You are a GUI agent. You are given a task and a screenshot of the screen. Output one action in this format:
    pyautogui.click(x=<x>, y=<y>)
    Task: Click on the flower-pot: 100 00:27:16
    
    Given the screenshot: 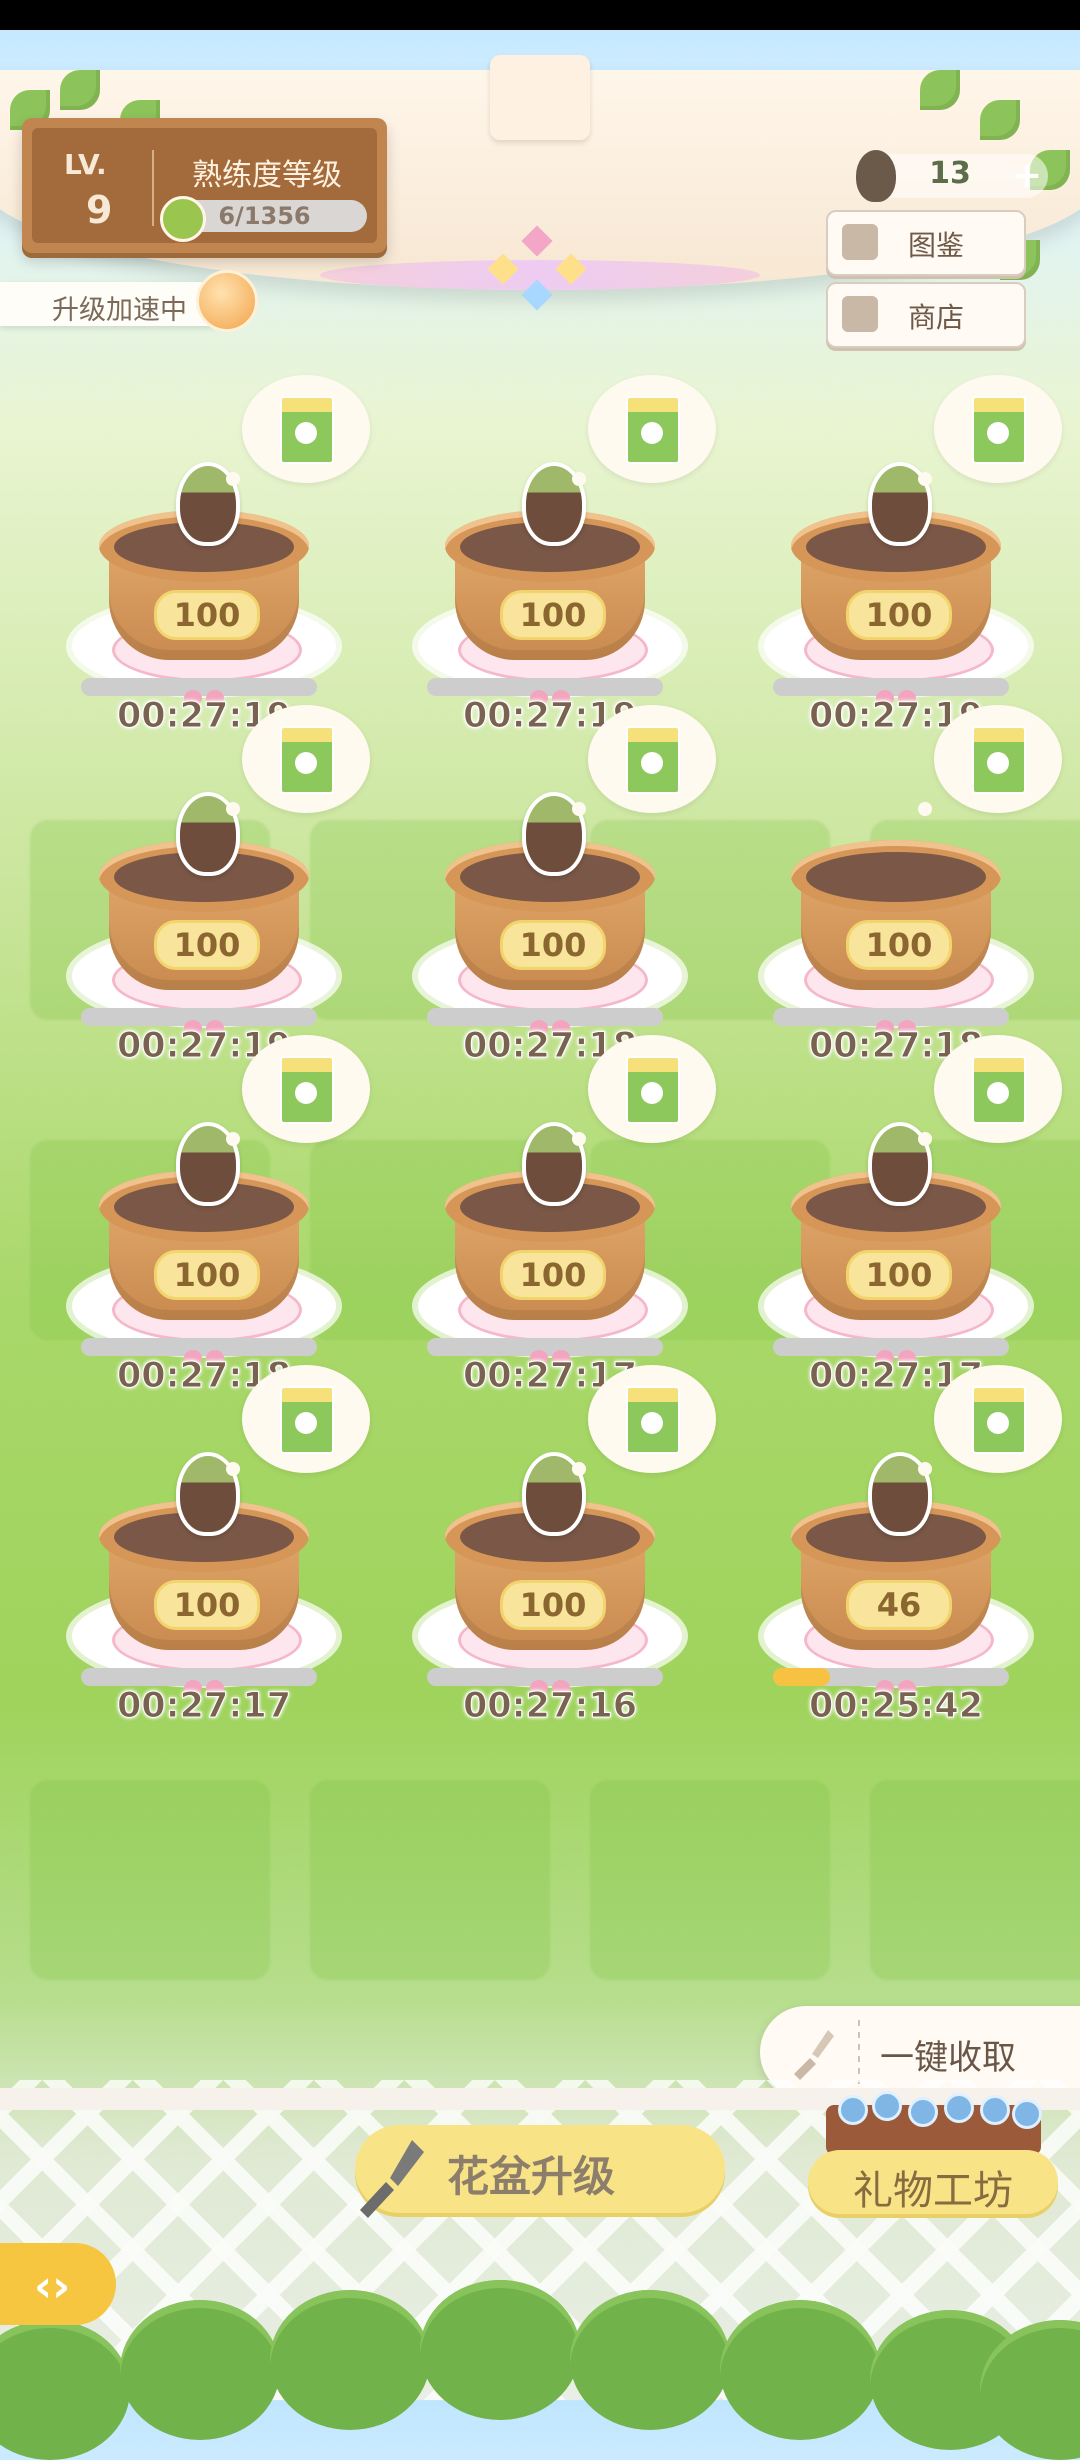 What is the action you would take?
    pyautogui.click(x=558, y=1562)
    